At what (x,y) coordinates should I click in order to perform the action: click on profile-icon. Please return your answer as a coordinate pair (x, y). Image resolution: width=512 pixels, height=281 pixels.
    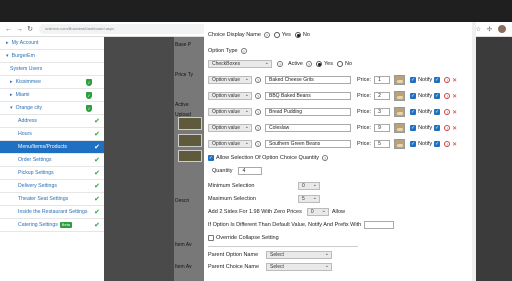
    Looking at the image, I should click on (502, 29).